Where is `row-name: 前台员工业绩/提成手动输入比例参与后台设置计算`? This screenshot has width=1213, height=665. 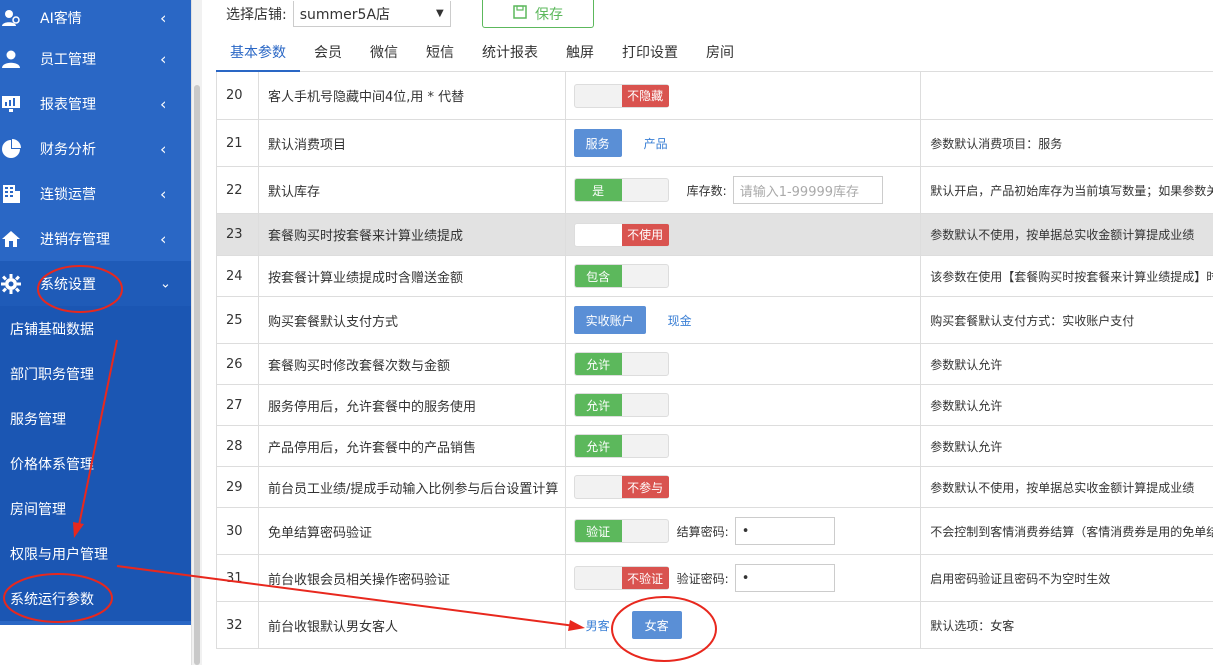
row-name: 前台员工业绩/提成手动输入比例参与后台设置计算 is located at coordinates (412, 487).